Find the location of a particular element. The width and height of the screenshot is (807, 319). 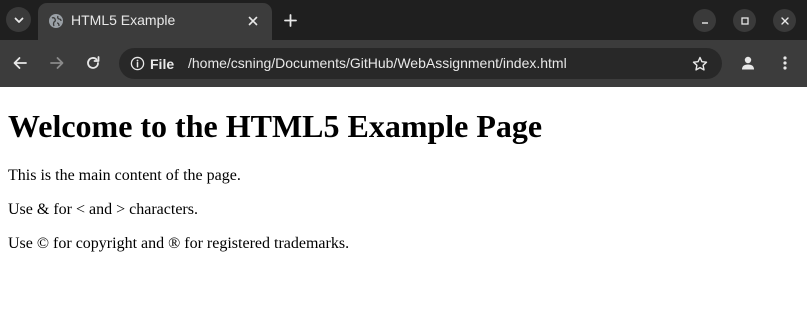

new-tab-button is located at coordinates (290, 20).